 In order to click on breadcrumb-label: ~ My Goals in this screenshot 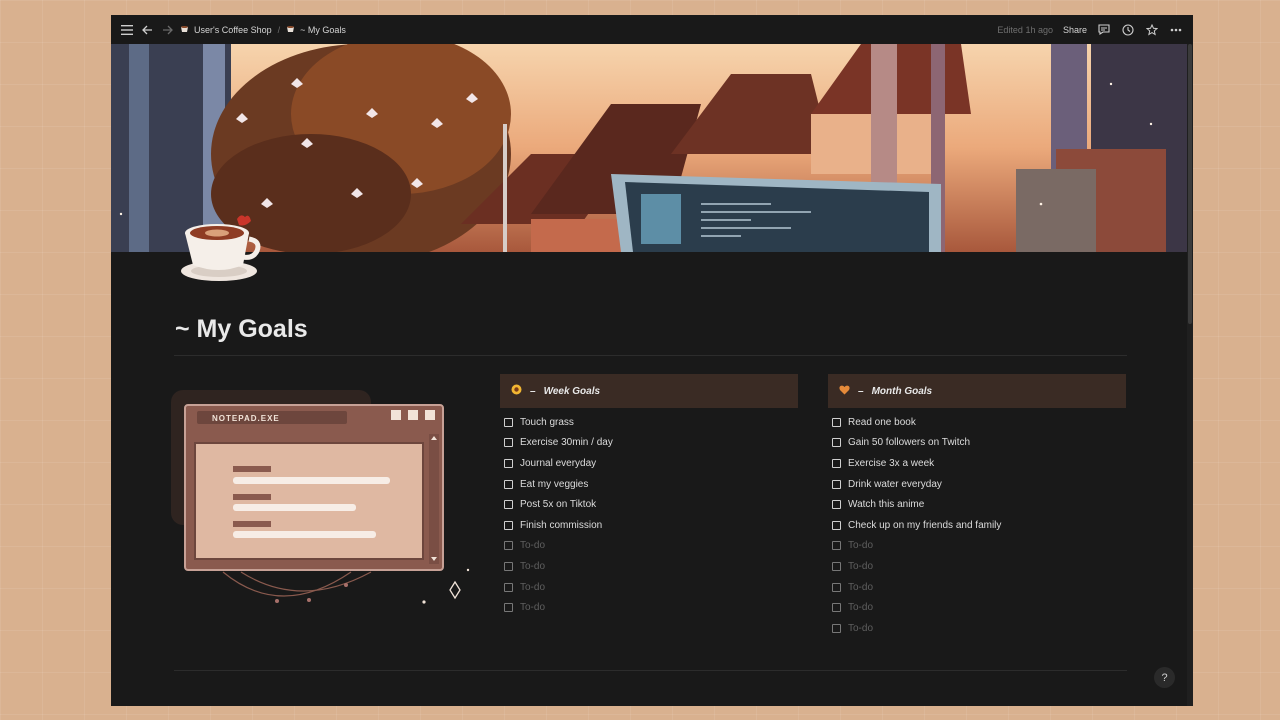, I will do `click(323, 29)`.